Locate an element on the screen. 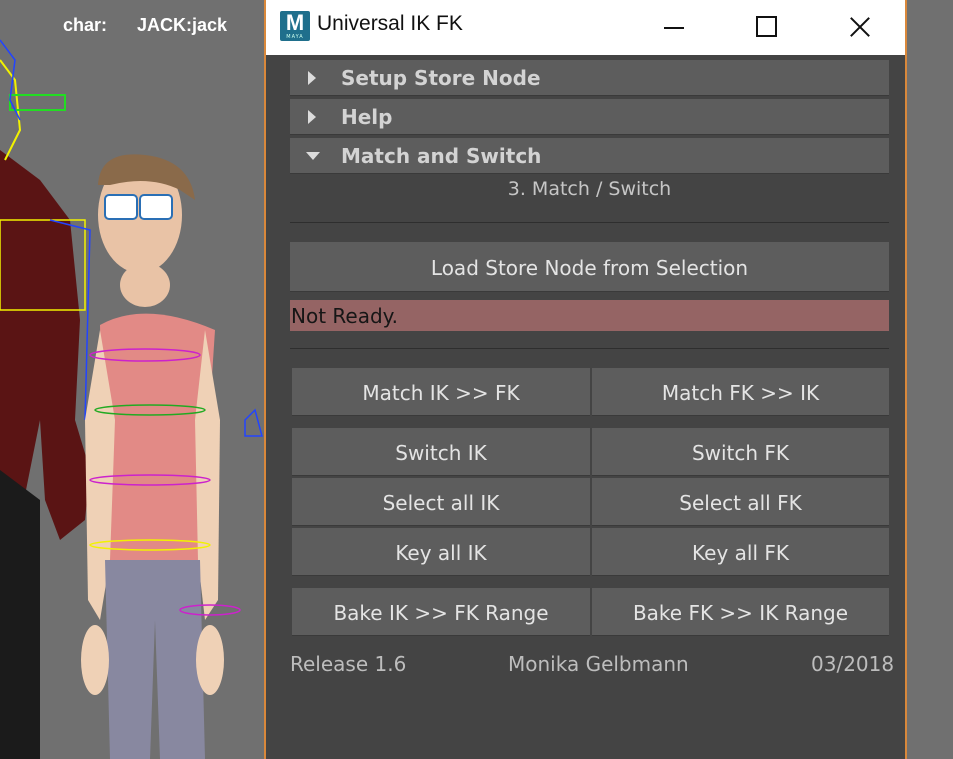  maya-app-icon: M MAYA is located at coordinates (295, 26).